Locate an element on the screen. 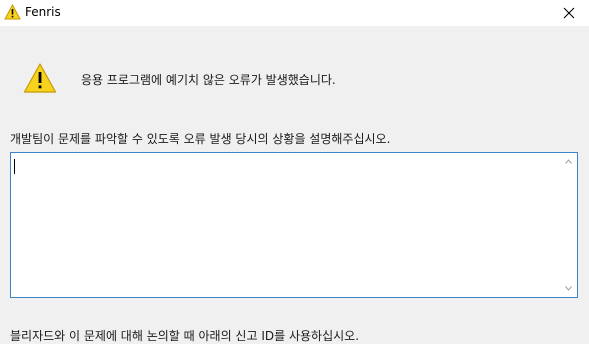 This screenshot has height=344, width=589. chevron-up-icon is located at coordinates (568, 161).